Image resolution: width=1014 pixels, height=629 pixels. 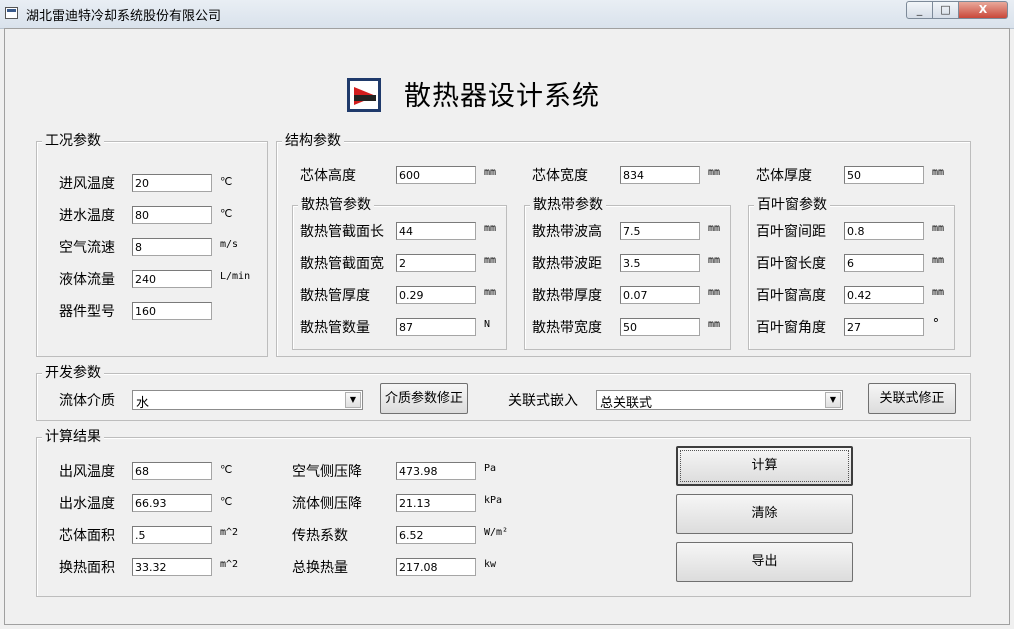 I want to click on tube-section-length-input, so click(x=436, y=231).